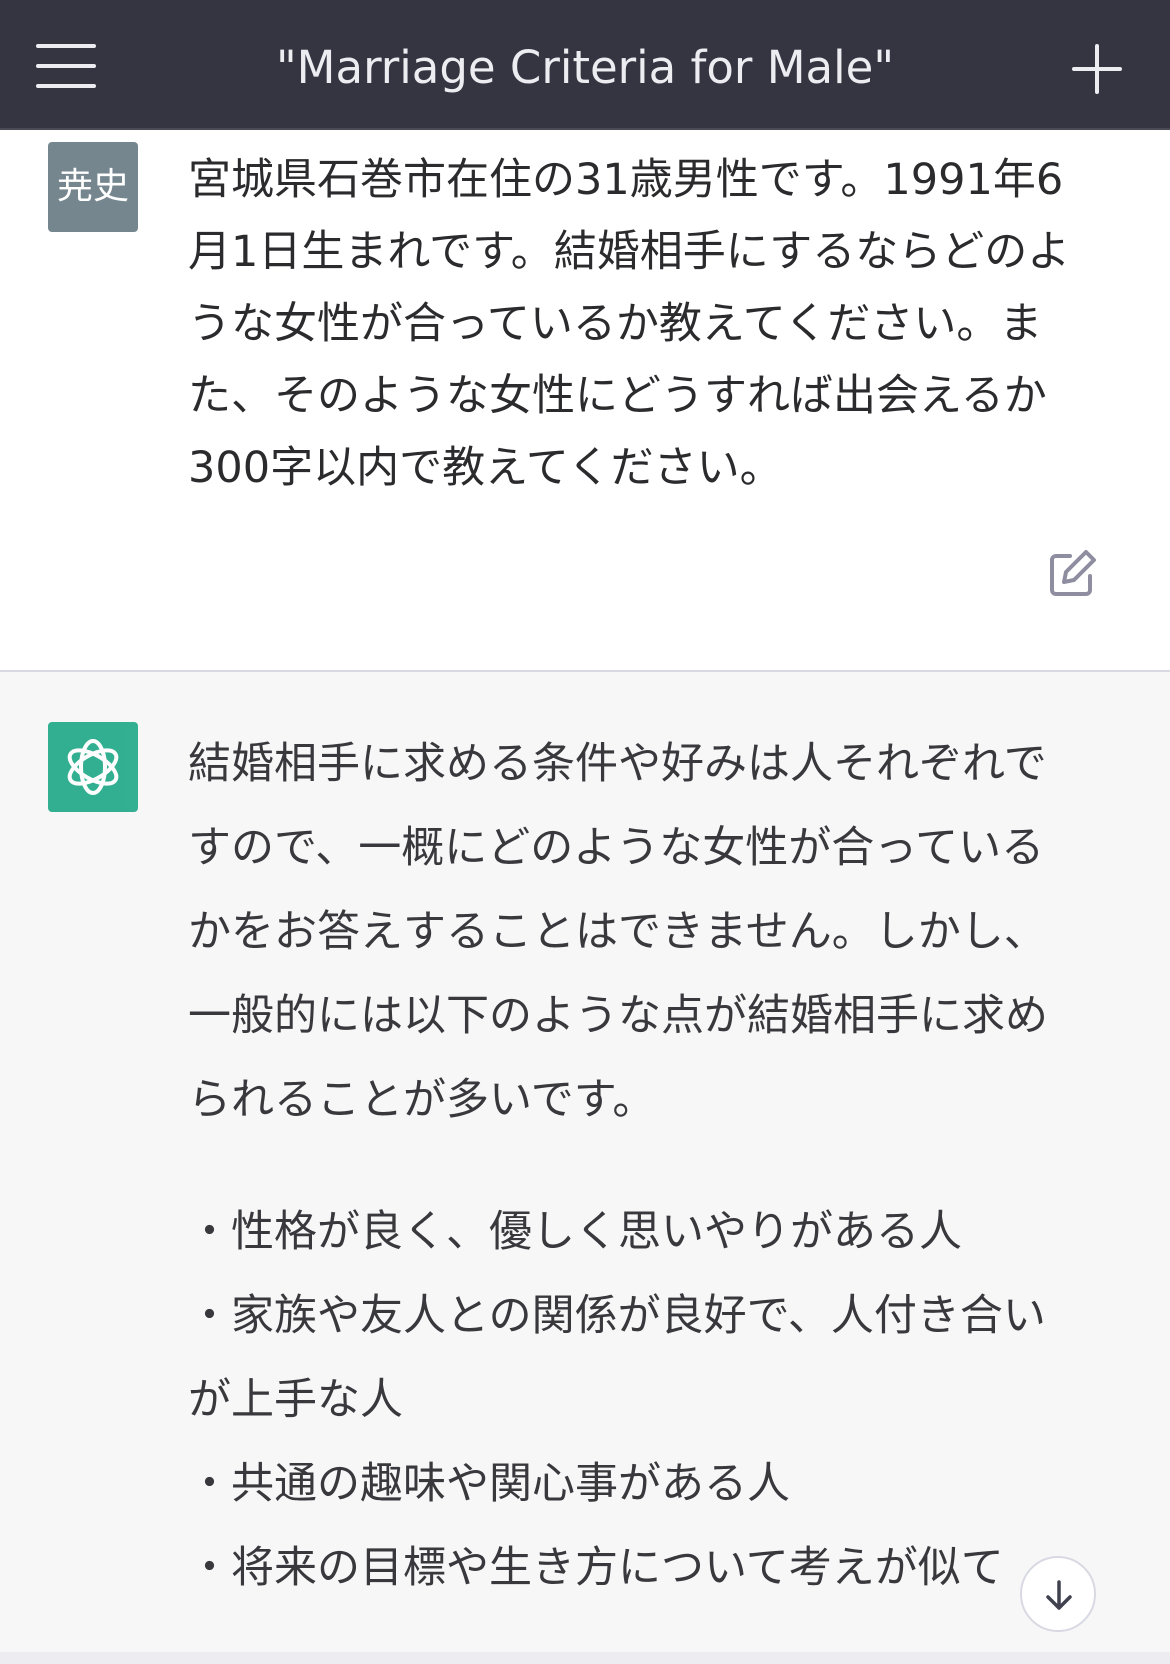  What do you see at coordinates (617, 1316) in the screenshot?
I see `assistant-bullet-line: ・家族や友人との関係が良好で、人付き合い` at bounding box center [617, 1316].